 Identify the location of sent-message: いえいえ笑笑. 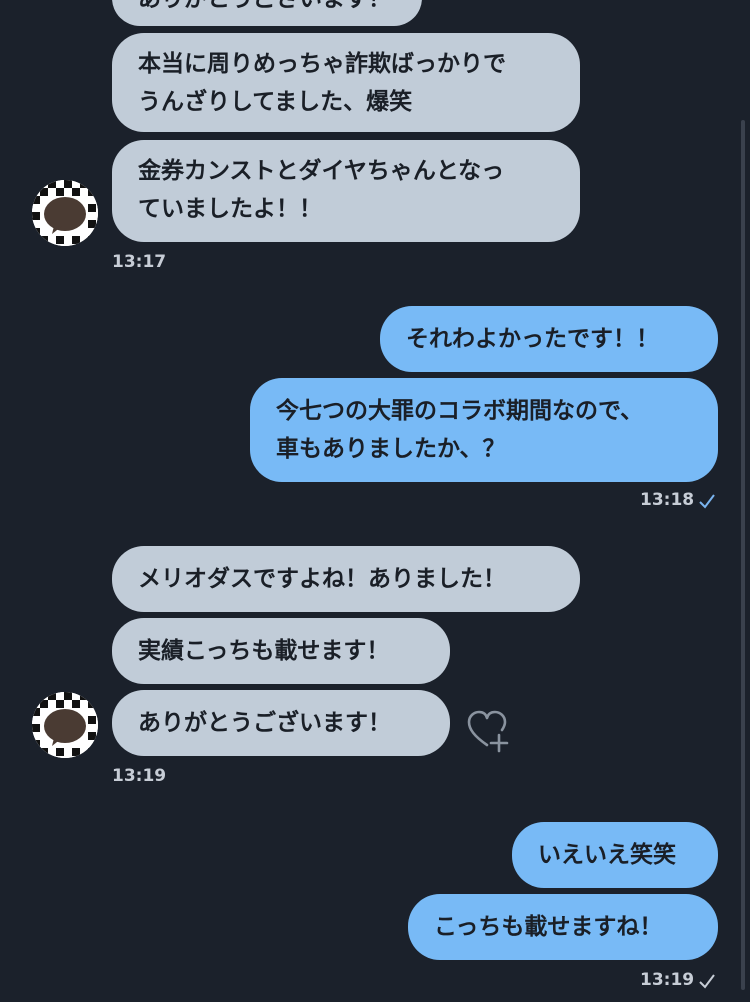
(615, 855).